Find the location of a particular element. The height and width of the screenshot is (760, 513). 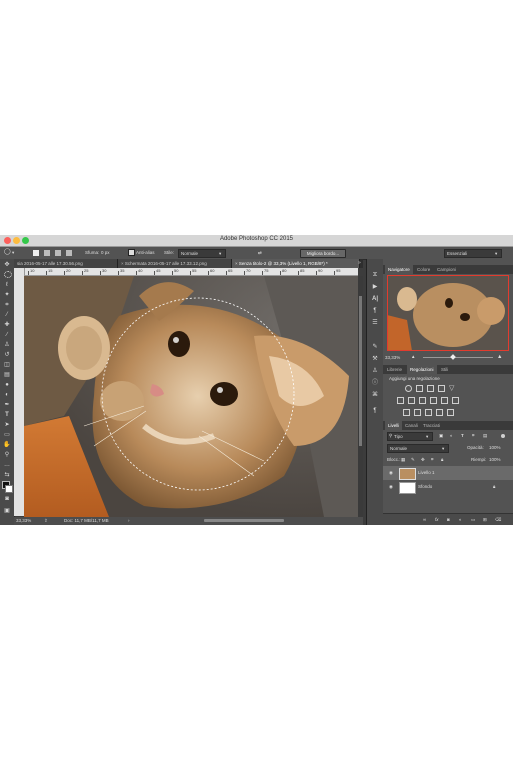

new-layer-icon: ⊞ is located at coordinates (485, 520).